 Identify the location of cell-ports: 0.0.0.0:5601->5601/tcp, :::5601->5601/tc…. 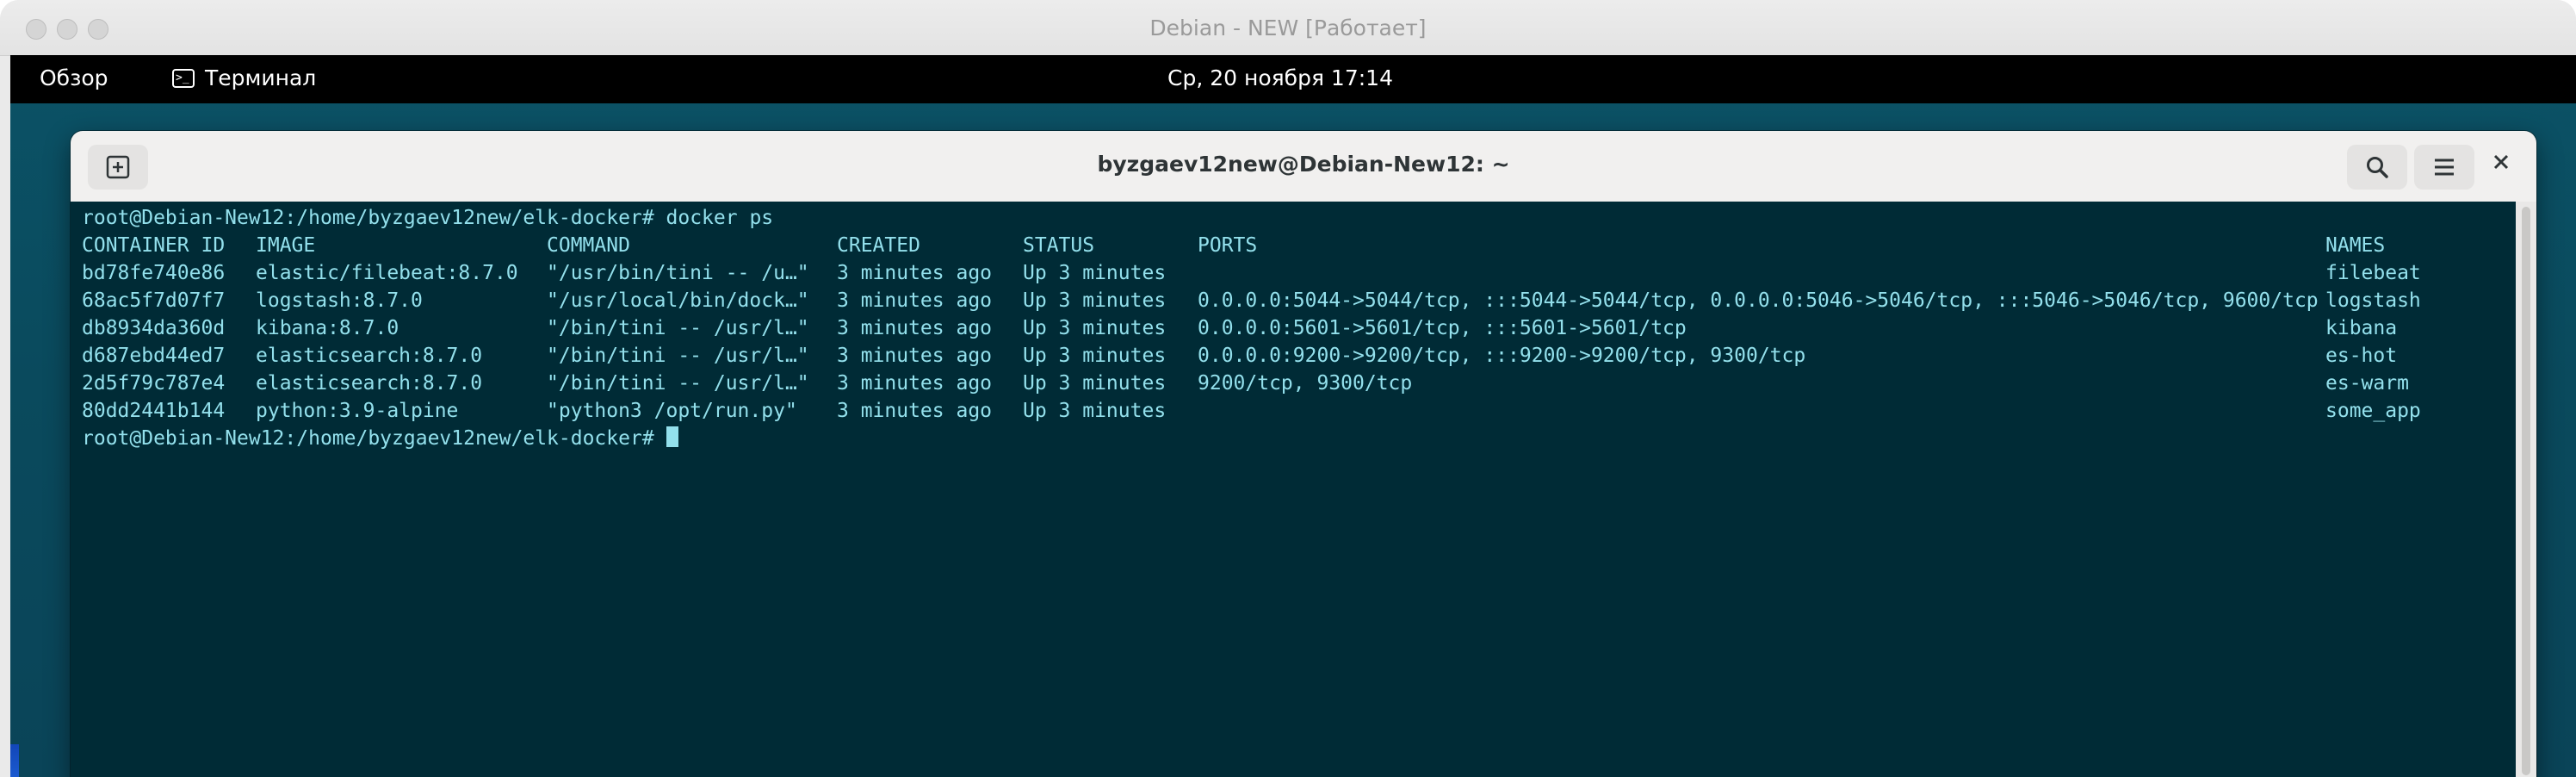
(1442, 328).